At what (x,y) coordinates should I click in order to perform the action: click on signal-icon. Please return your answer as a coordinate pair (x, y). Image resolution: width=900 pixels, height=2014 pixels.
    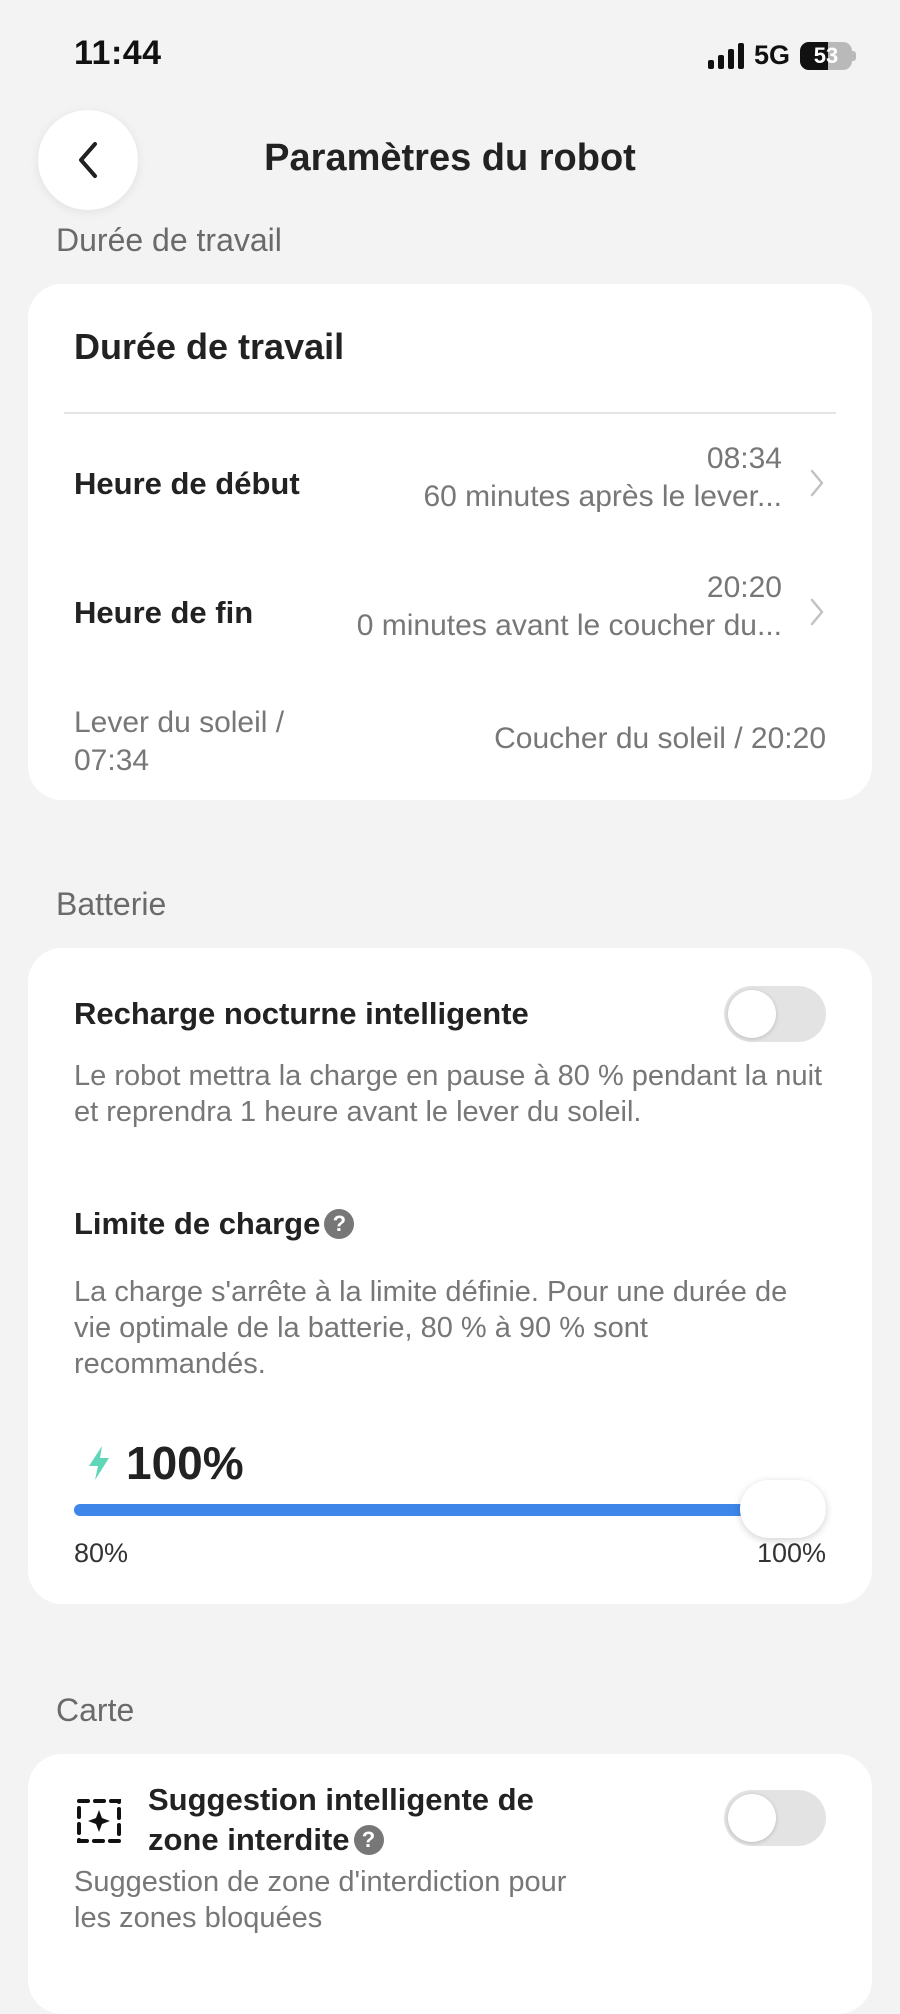
    Looking at the image, I should click on (725, 55).